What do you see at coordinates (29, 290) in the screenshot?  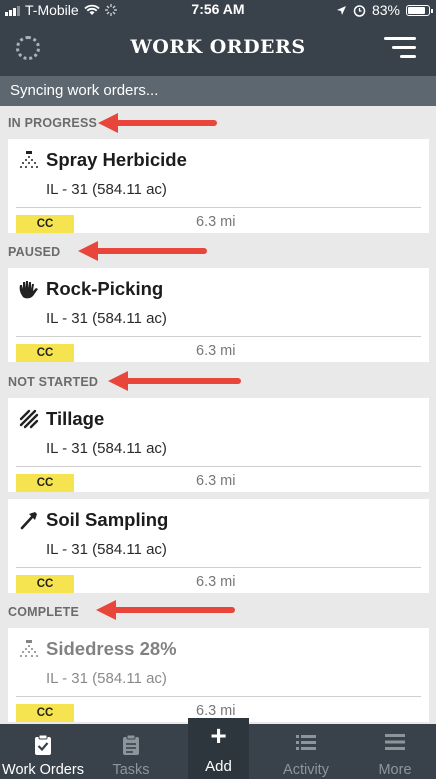 I see `glove-icon` at bounding box center [29, 290].